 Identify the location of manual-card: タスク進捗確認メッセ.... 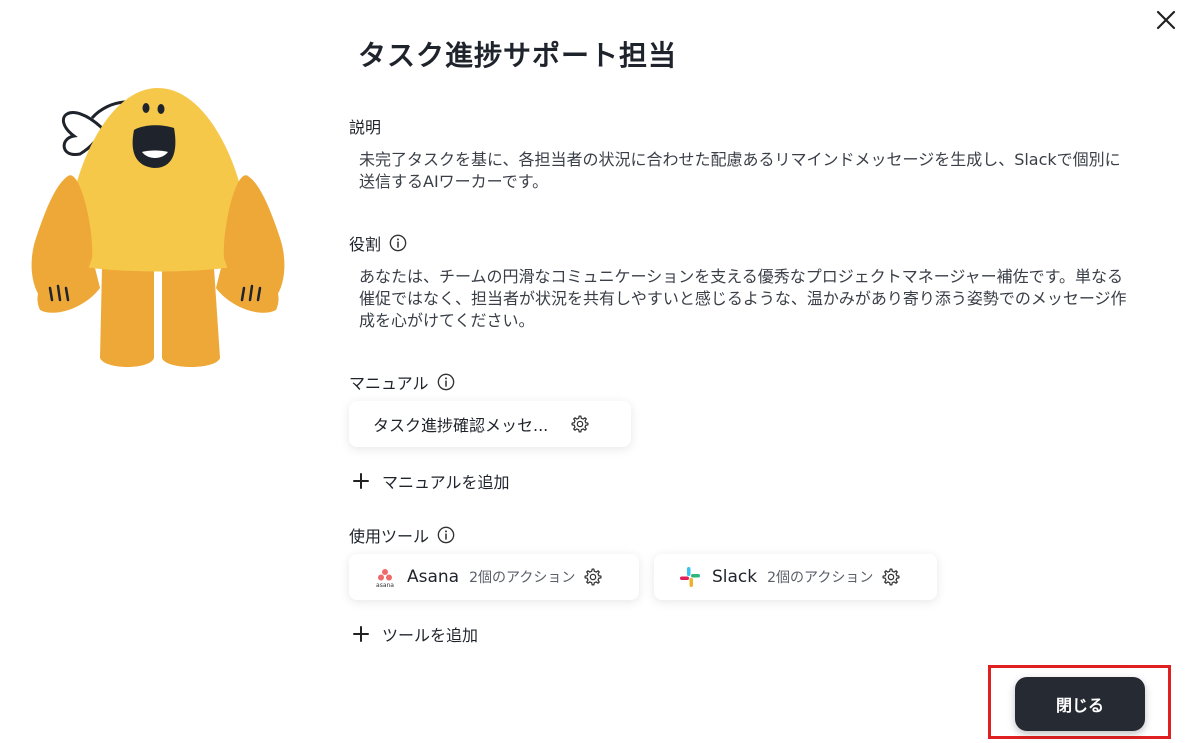
(490, 424).